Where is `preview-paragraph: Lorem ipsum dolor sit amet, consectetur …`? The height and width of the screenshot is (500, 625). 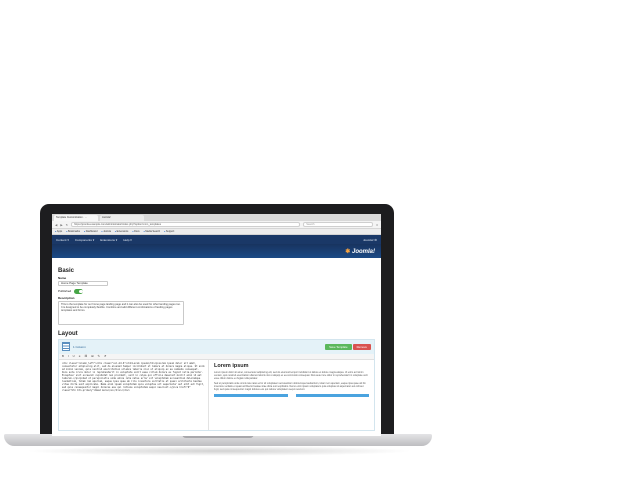
preview-paragraph: Lorem ipsum dolor sit amet, consectetur … is located at coordinates (291, 375).